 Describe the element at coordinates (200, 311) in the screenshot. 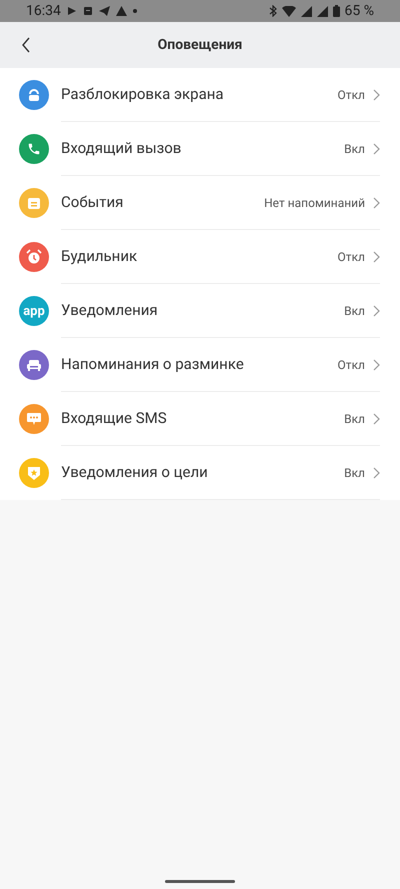

I see `settings-row: app Уведомления Вкл` at that location.